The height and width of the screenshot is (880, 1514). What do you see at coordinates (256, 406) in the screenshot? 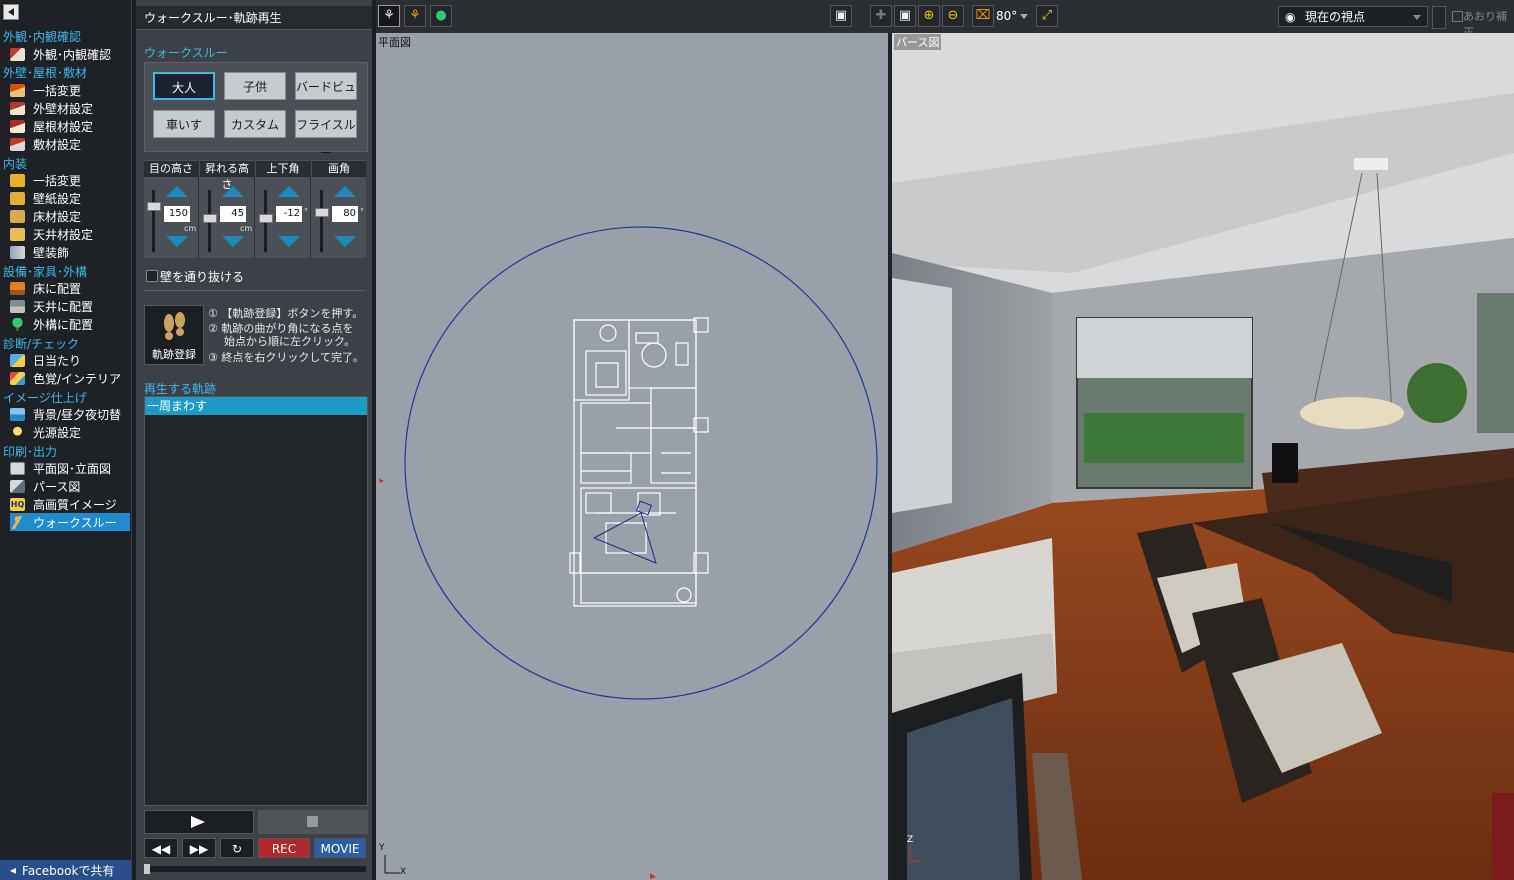
I see `track-item-loop: 一周まわす` at bounding box center [256, 406].